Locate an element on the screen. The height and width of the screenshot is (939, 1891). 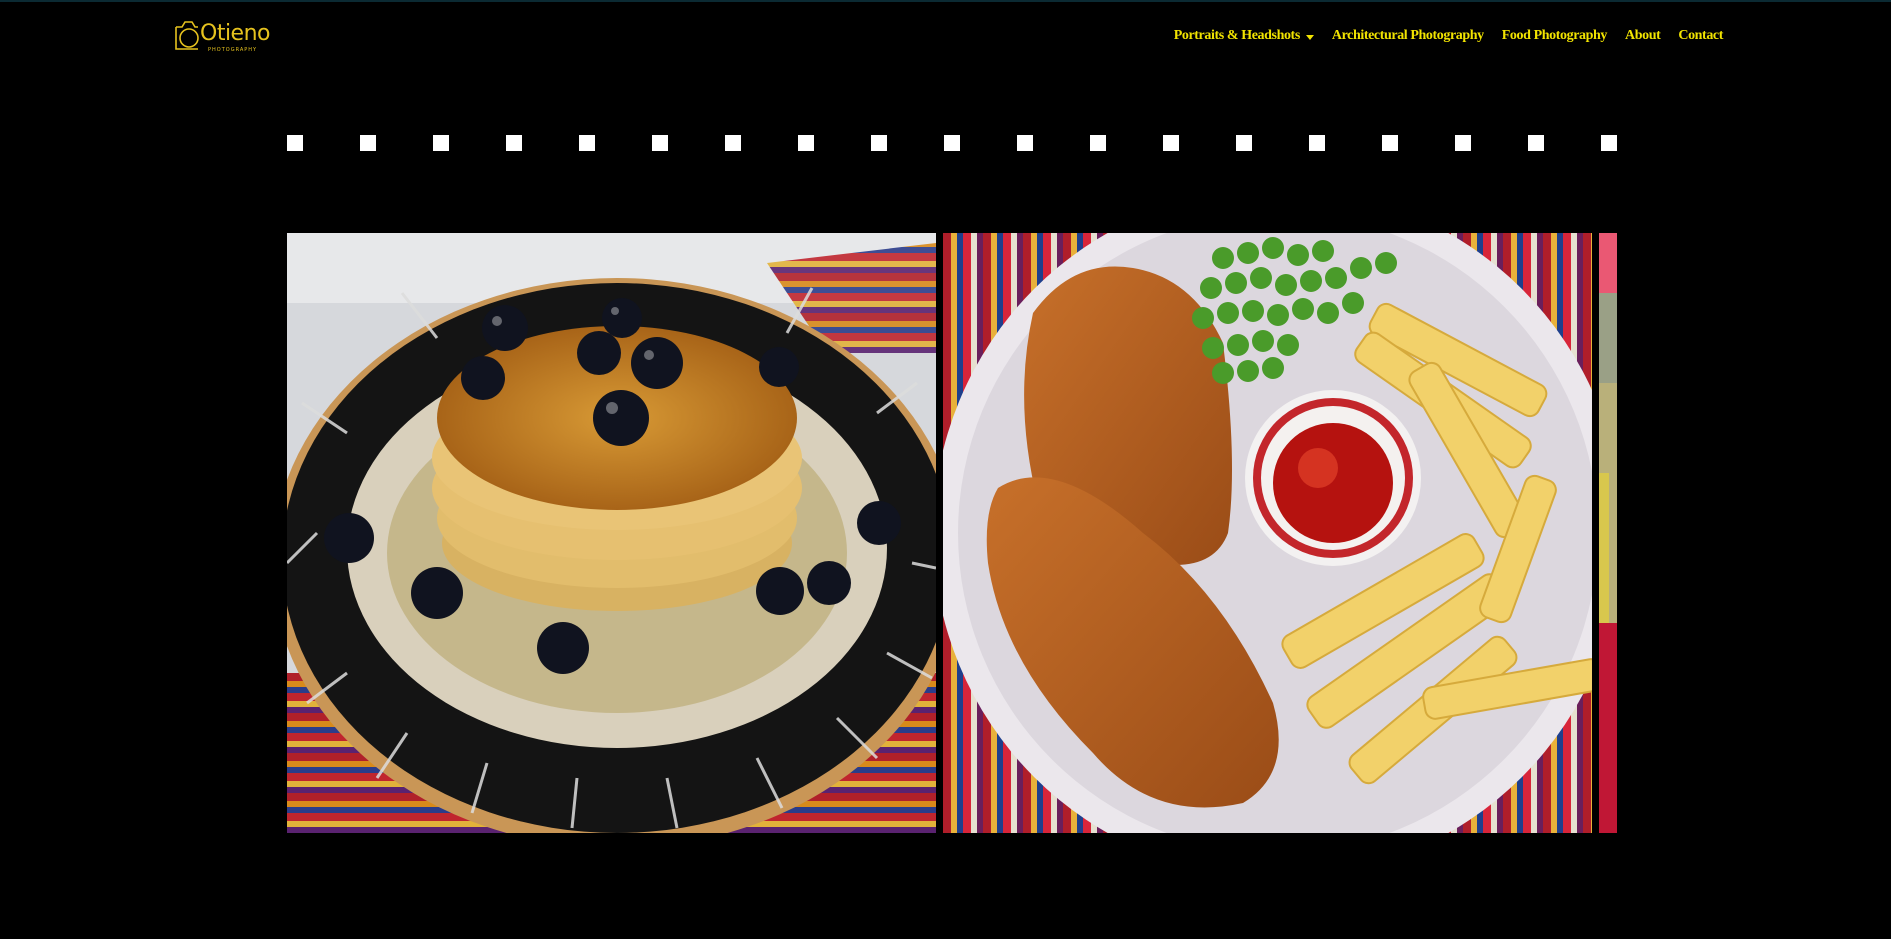
nav-item-label: Food Photography is located at coordinates (1554, 35).